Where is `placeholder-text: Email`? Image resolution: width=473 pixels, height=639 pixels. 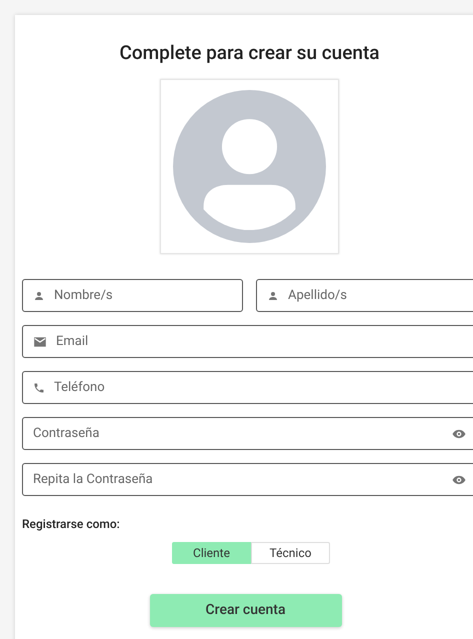 placeholder-text: Email is located at coordinates (73, 341).